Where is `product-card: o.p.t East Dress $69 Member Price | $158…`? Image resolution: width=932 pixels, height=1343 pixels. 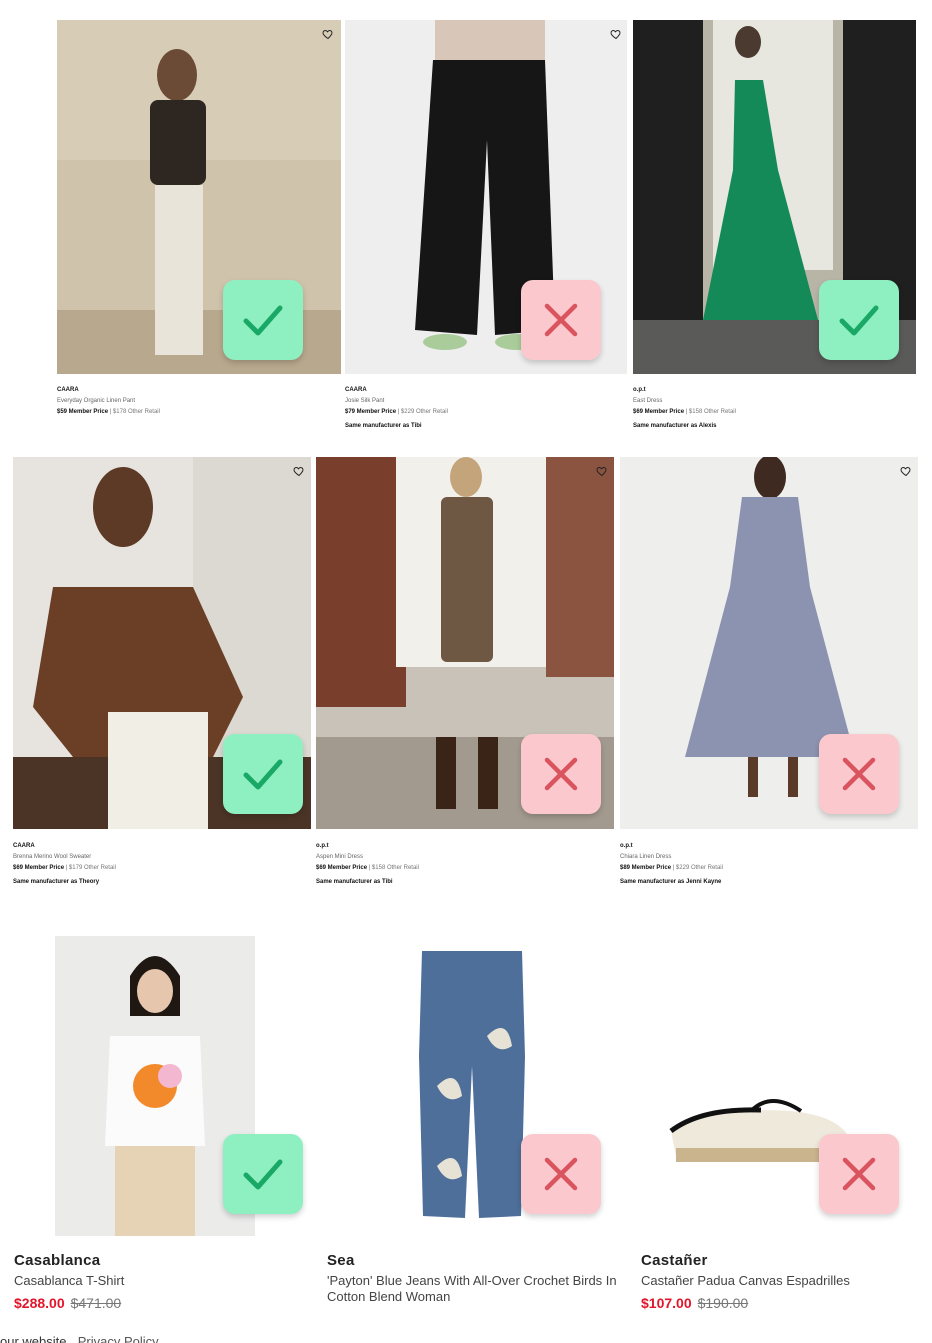
product-card: o.p.t East Dress $69 Member Price | $158… is located at coordinates (774, 227).